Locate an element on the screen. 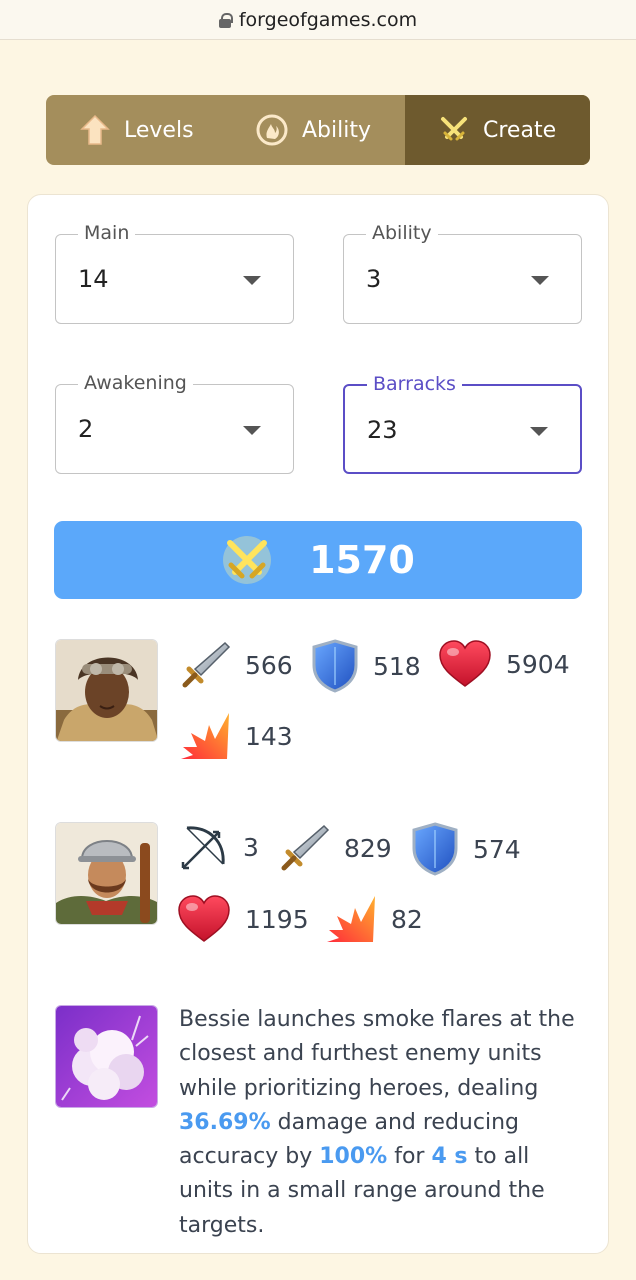  main-level-label: Main is located at coordinates (107, 233).